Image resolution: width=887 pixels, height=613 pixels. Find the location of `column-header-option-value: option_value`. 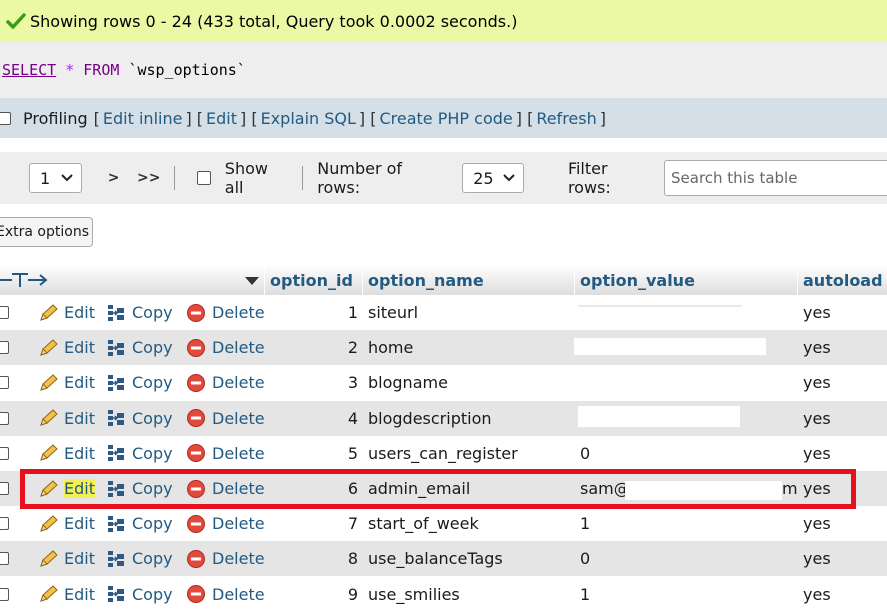

column-header-option-value: option_value is located at coordinates (637, 280).